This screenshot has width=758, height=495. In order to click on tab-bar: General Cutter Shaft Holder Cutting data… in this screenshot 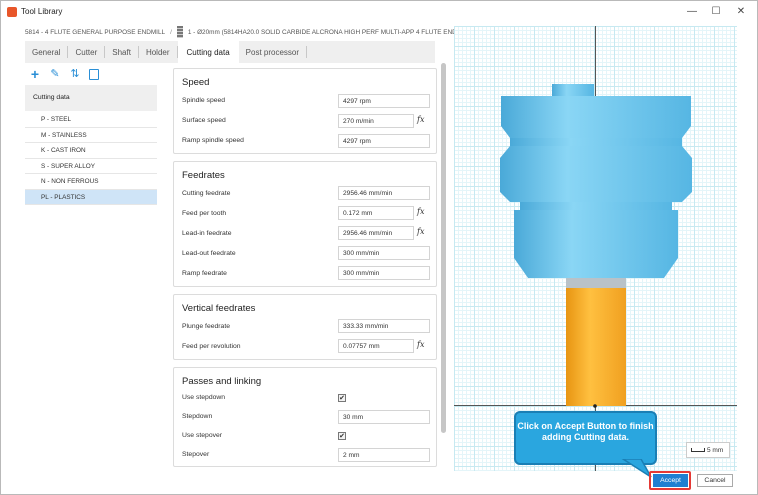, I will do `click(230, 52)`.